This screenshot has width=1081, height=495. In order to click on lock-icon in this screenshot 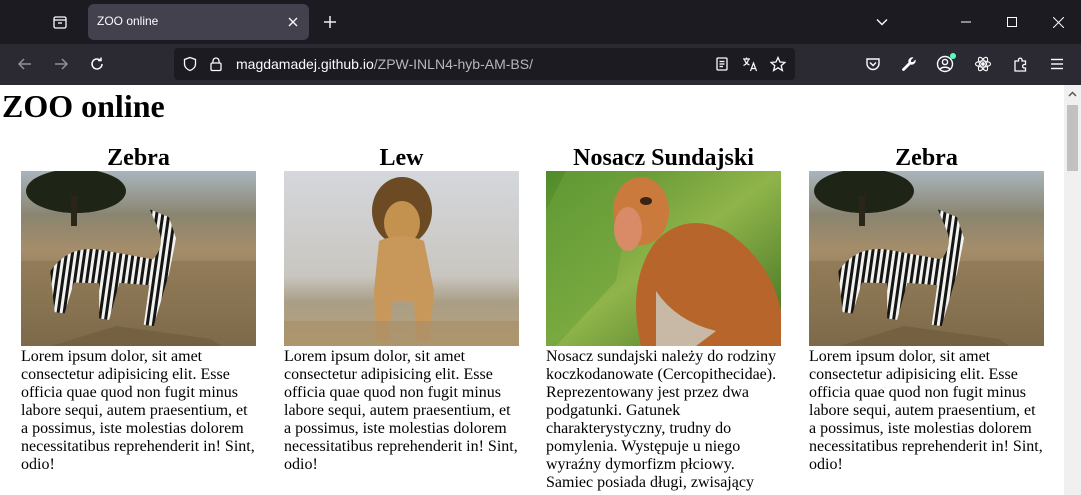, I will do `click(216, 64)`.